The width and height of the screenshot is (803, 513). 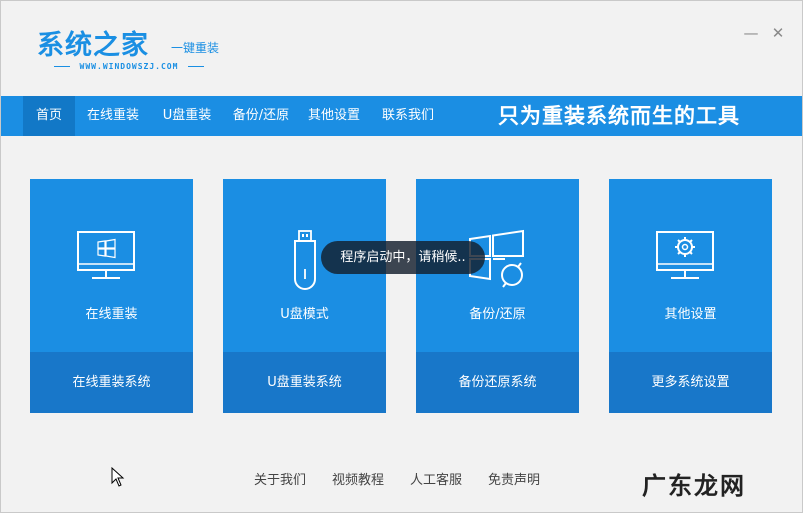 I want to click on windows-monitor-icon, so click(x=106, y=255).